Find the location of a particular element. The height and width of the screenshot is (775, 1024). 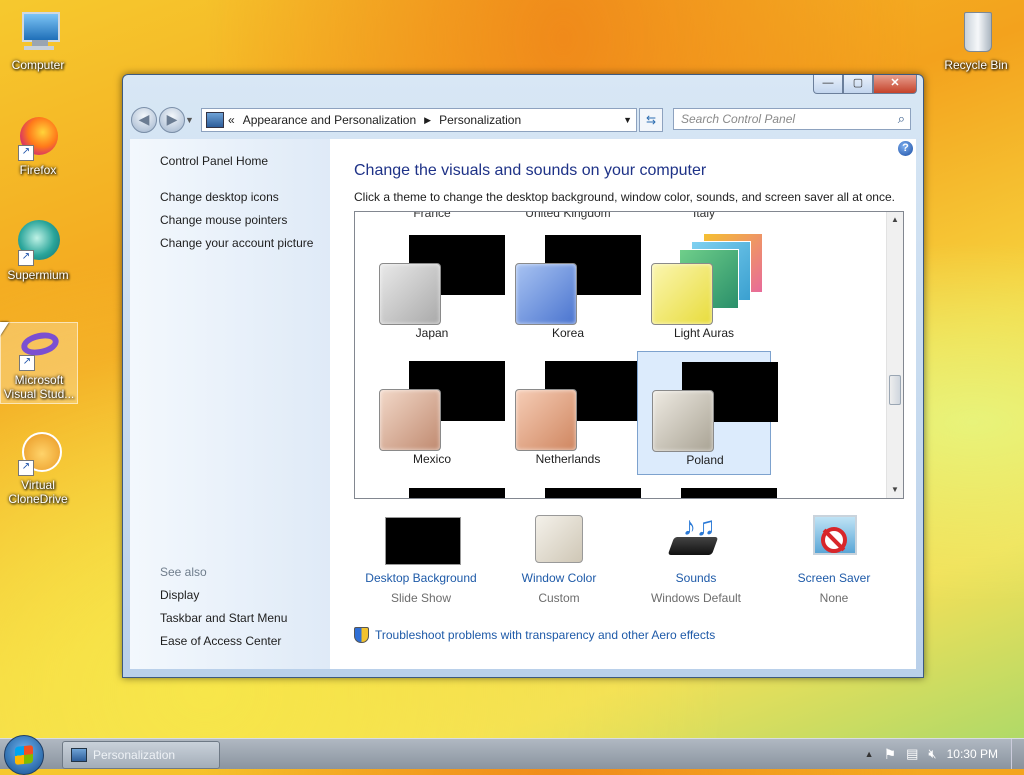

close-button: ✕ is located at coordinates (895, 84).